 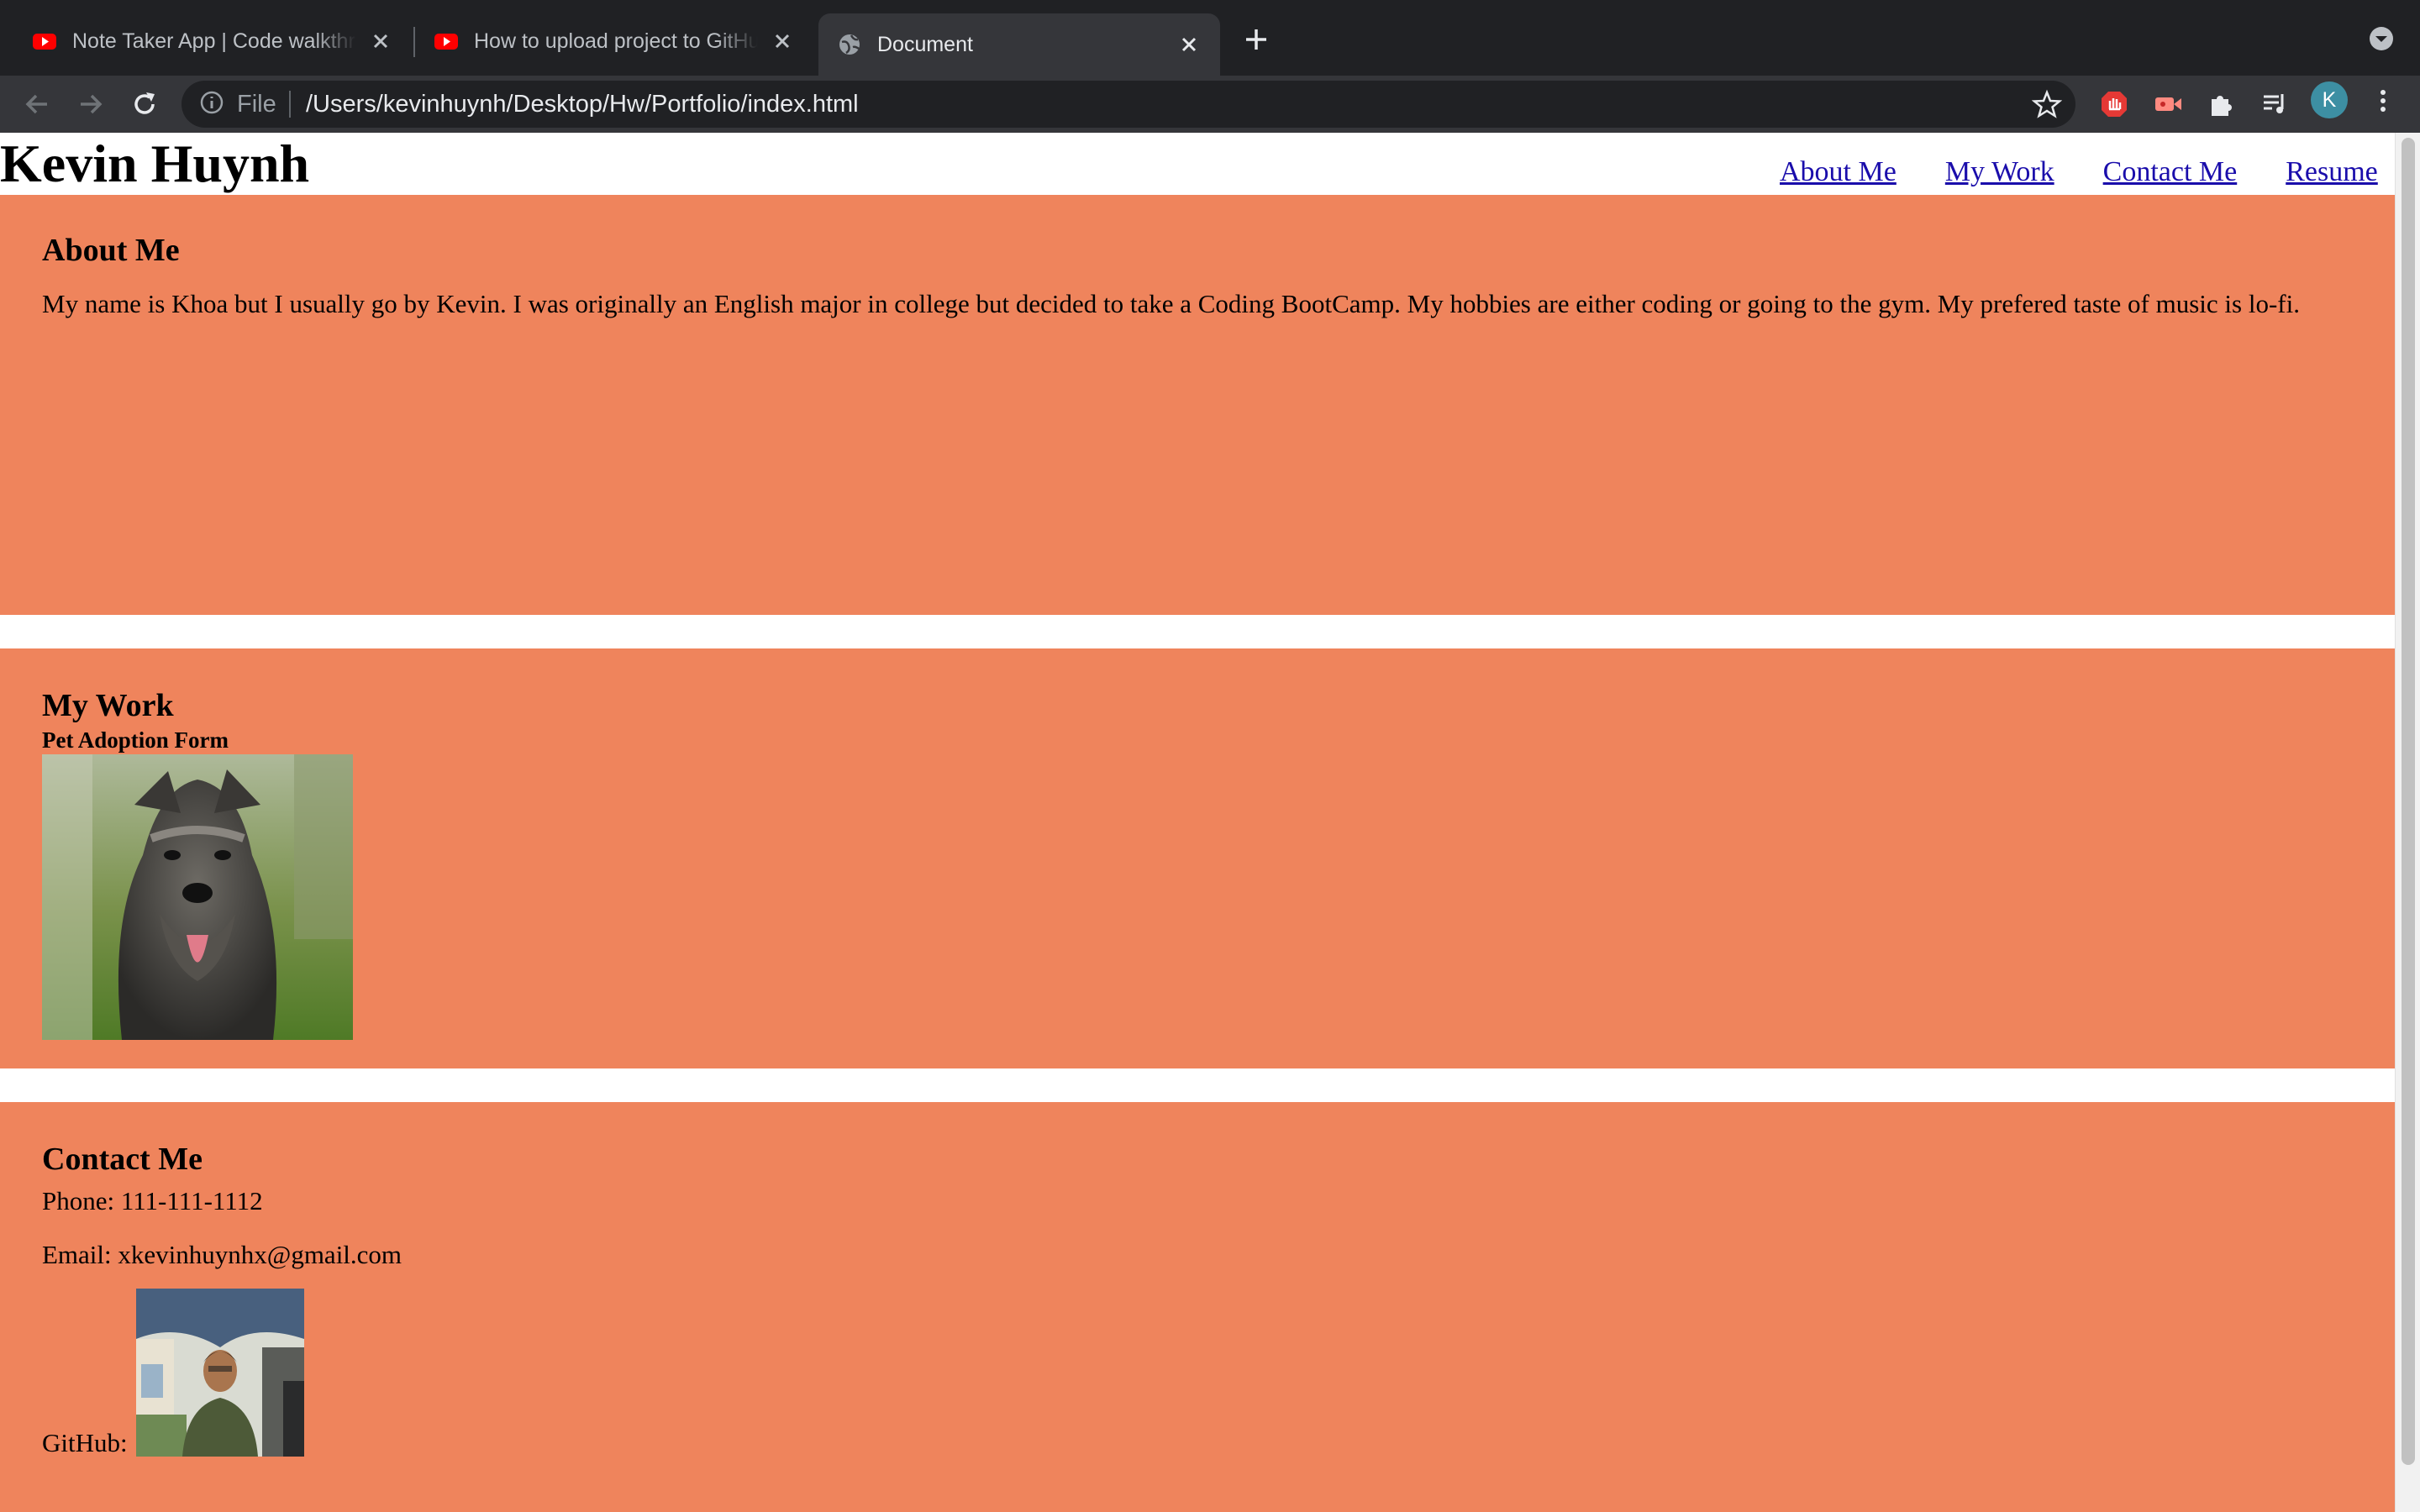 I want to click on tab-document: Document, so click(x=1019, y=44).